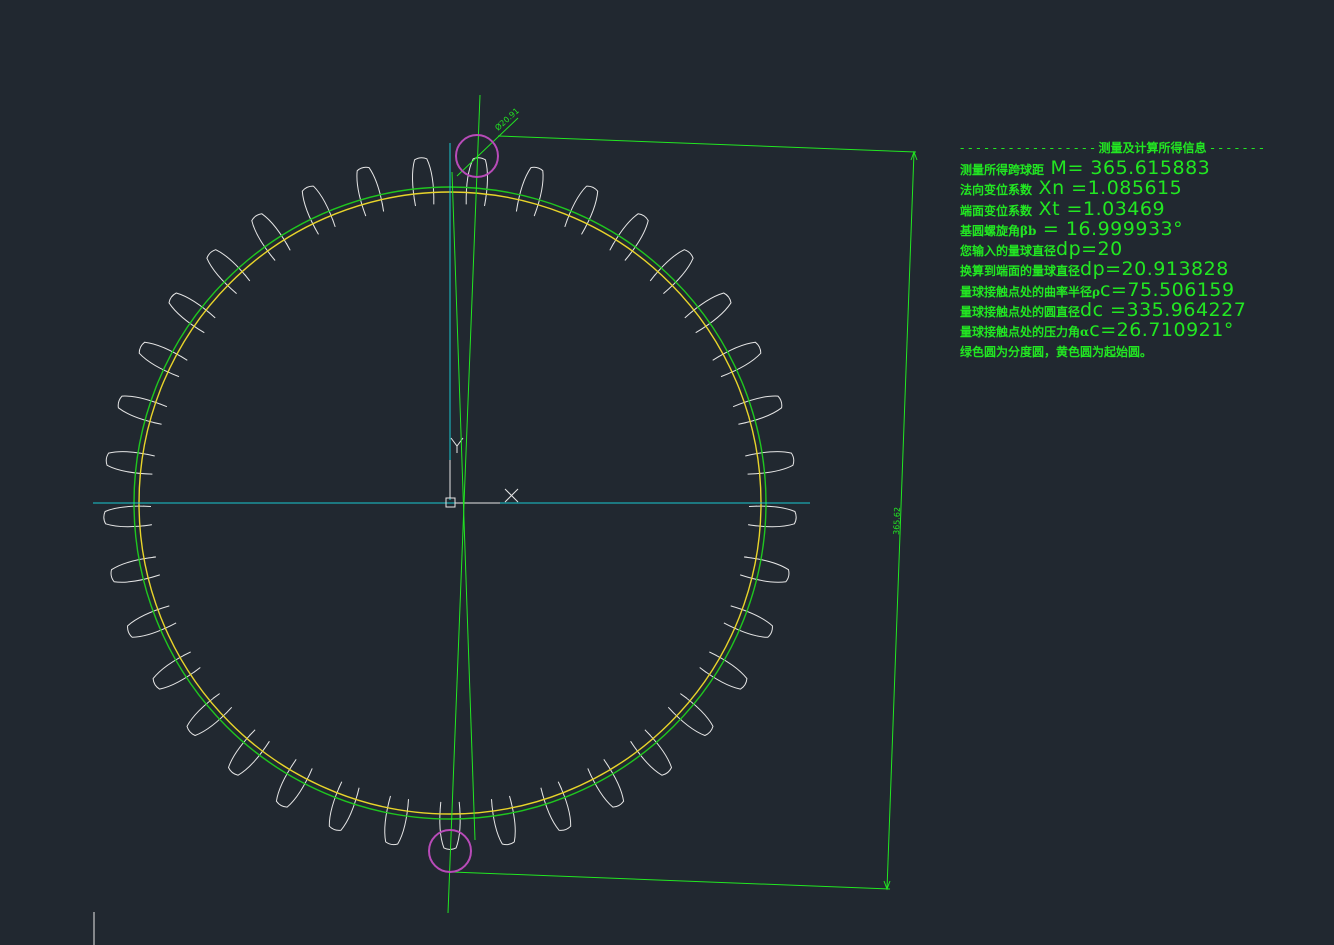 The width and height of the screenshot is (1334, 945). I want to click on info-value: Xn =1.085615, so click(1107, 188).